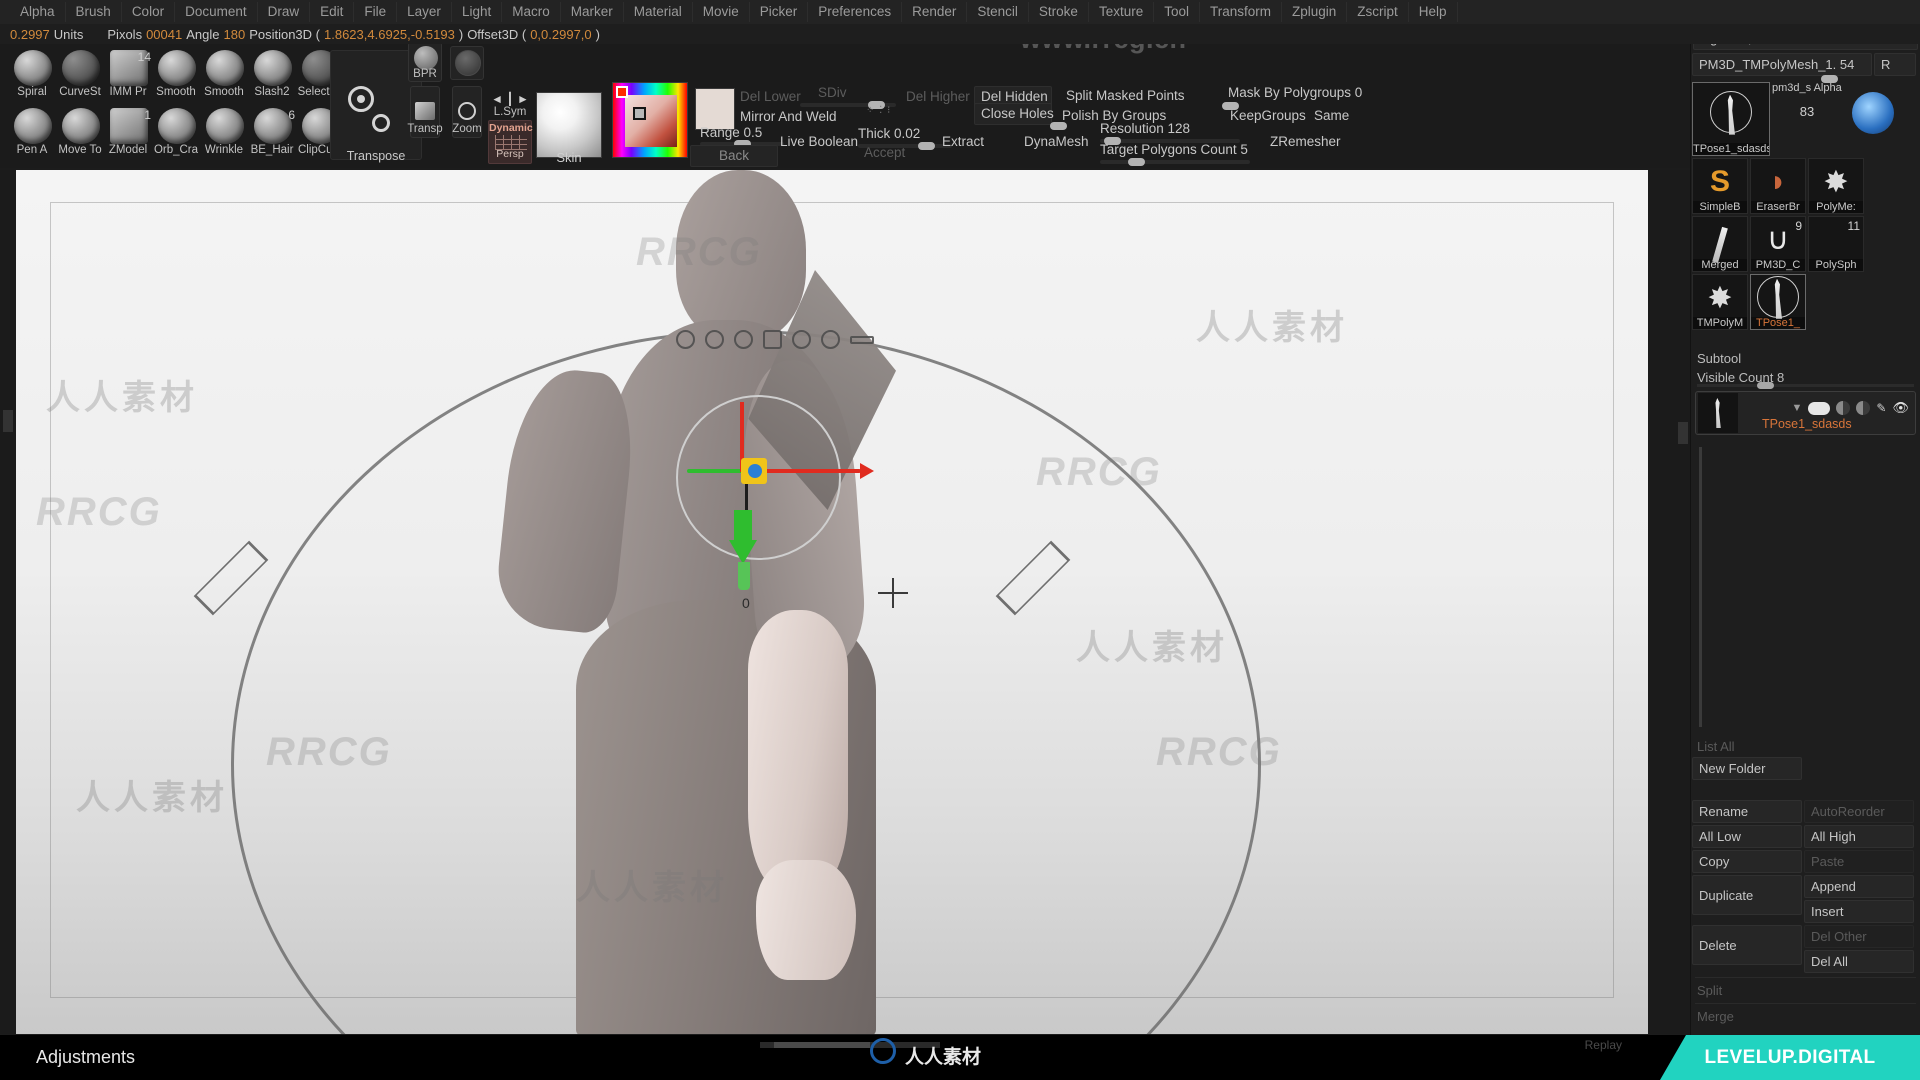 This screenshot has height=1080, width=1920. I want to click on subtool-row: ▼ ✎ 👁 TPose1_sdasds, so click(1805, 413).